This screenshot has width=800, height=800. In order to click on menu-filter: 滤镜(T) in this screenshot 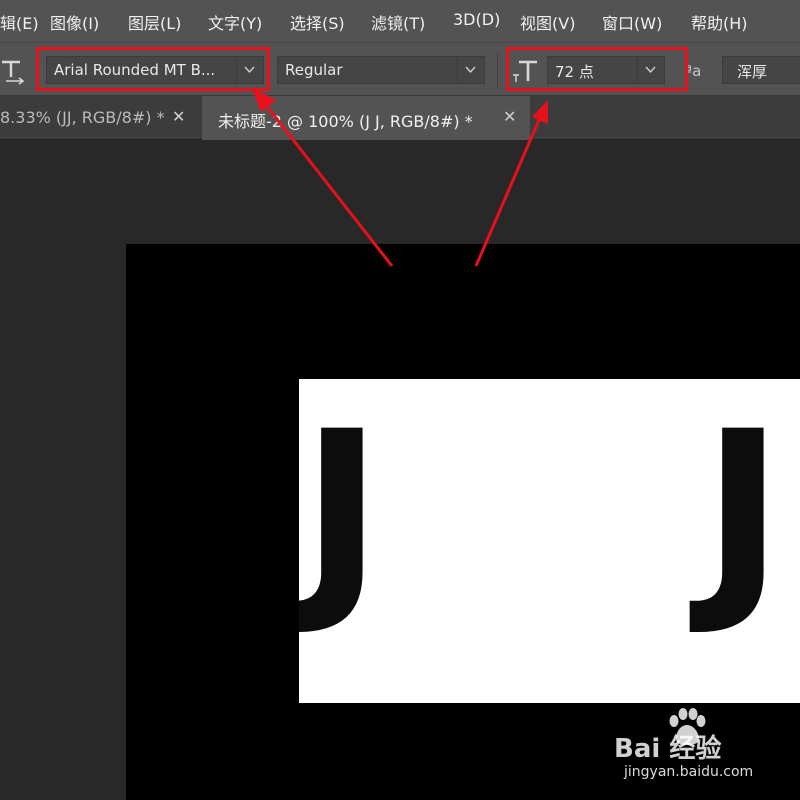, I will do `click(398, 22)`.